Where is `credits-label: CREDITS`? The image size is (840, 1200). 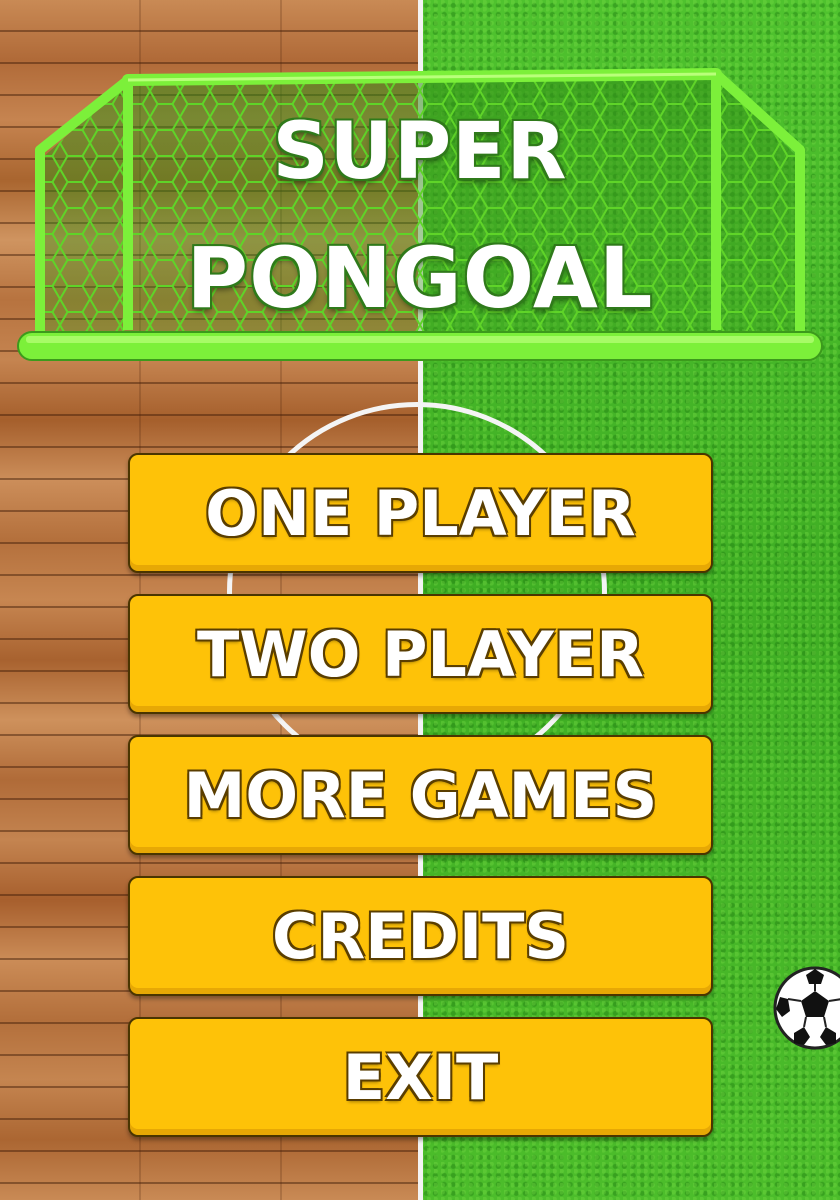 credits-label: CREDITS is located at coordinates (420, 936).